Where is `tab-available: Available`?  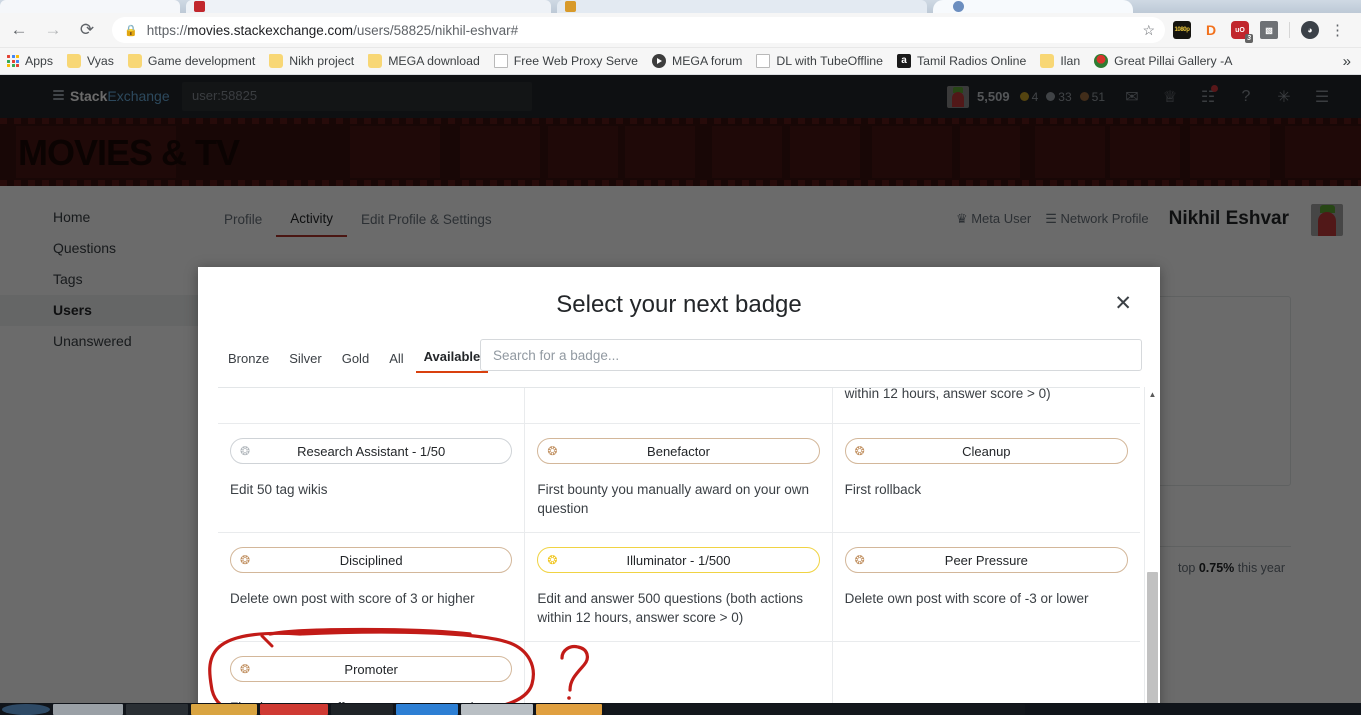
tab-available: Available is located at coordinates (452, 358).